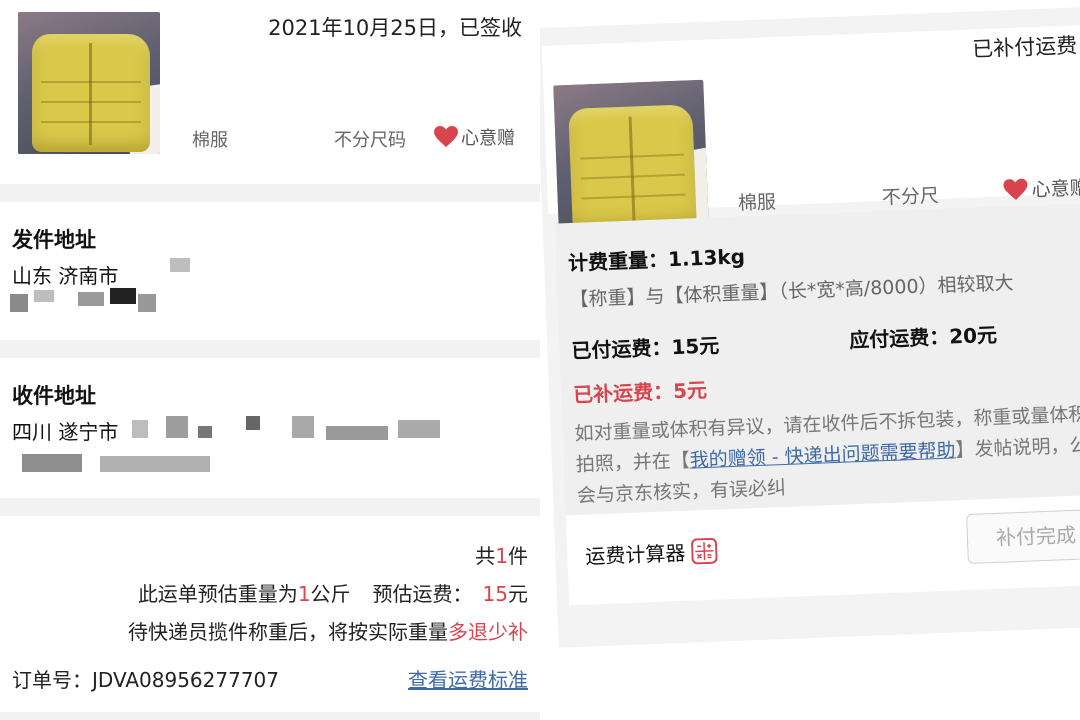 The image size is (1080, 720). I want to click on item-size: 不分尺, so click(910, 197).